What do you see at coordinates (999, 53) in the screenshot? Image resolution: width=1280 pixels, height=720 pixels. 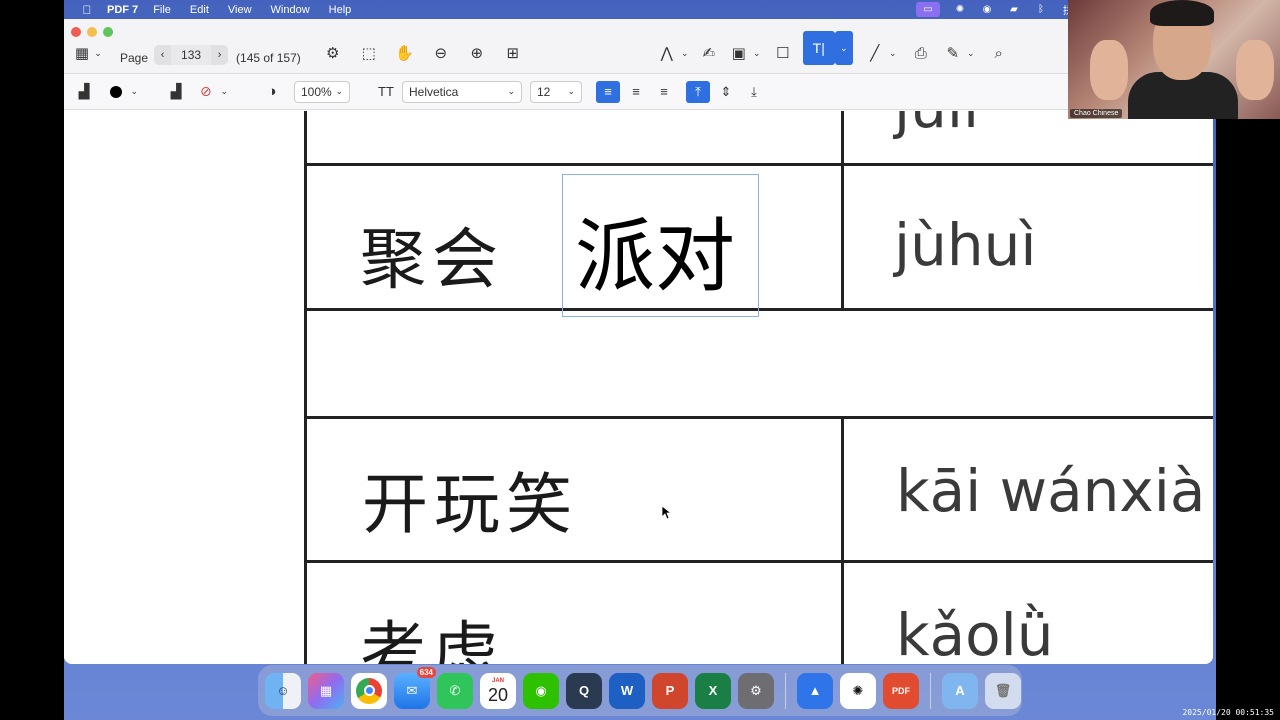 I see `search-icon: ⌕` at bounding box center [999, 53].